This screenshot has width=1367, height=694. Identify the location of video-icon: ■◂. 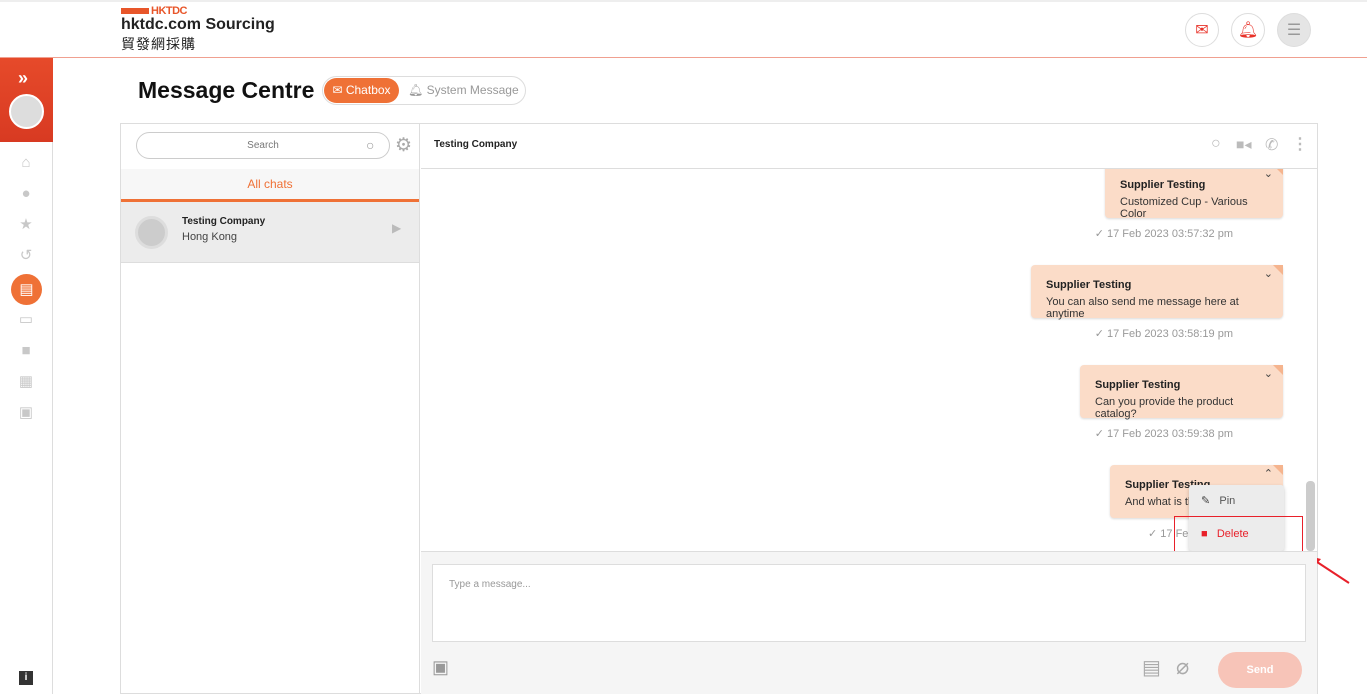
(1243, 144).